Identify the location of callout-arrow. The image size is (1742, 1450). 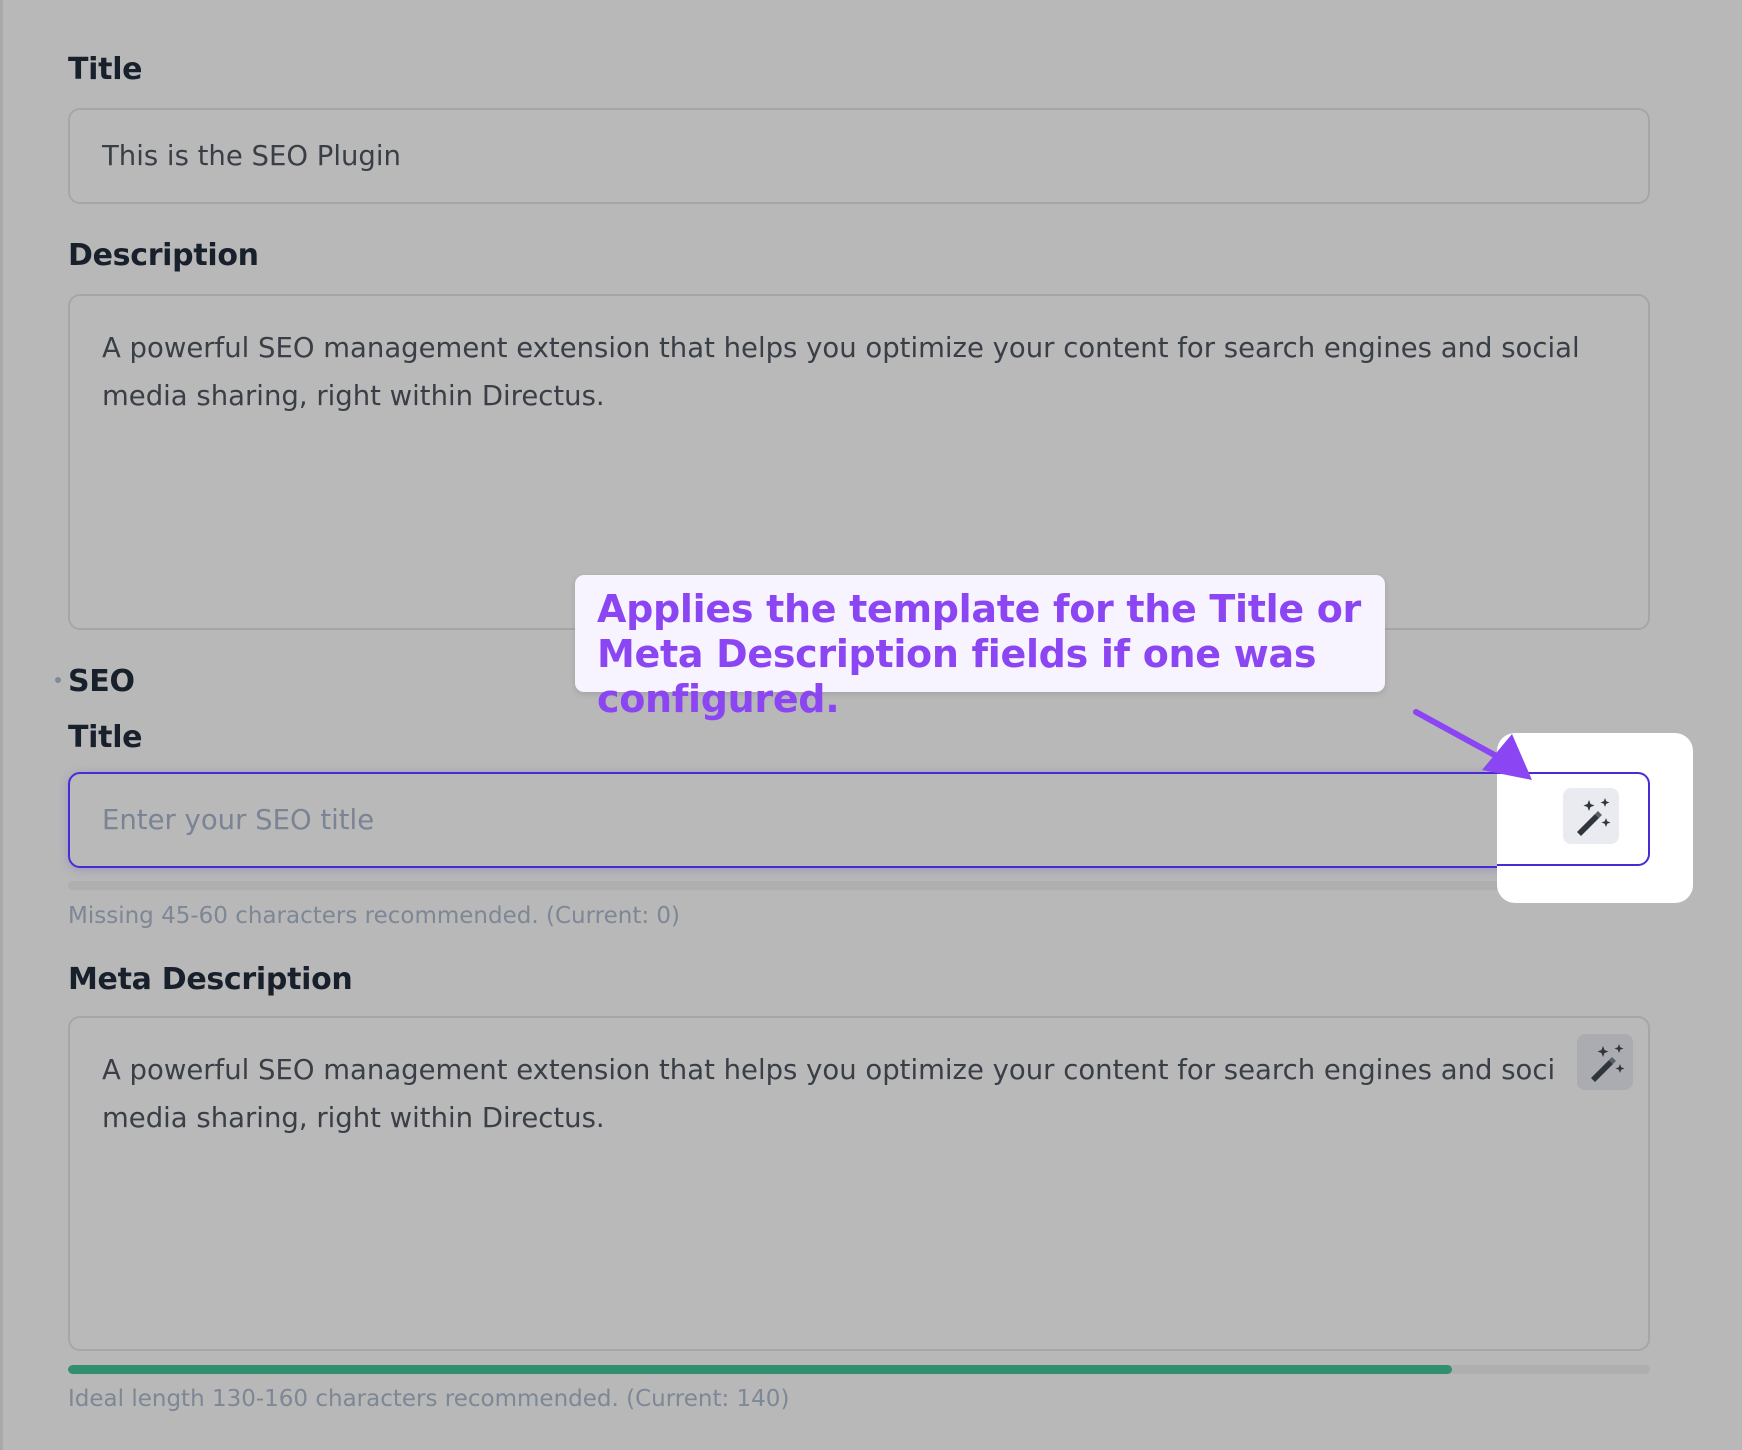
(1472, 744).